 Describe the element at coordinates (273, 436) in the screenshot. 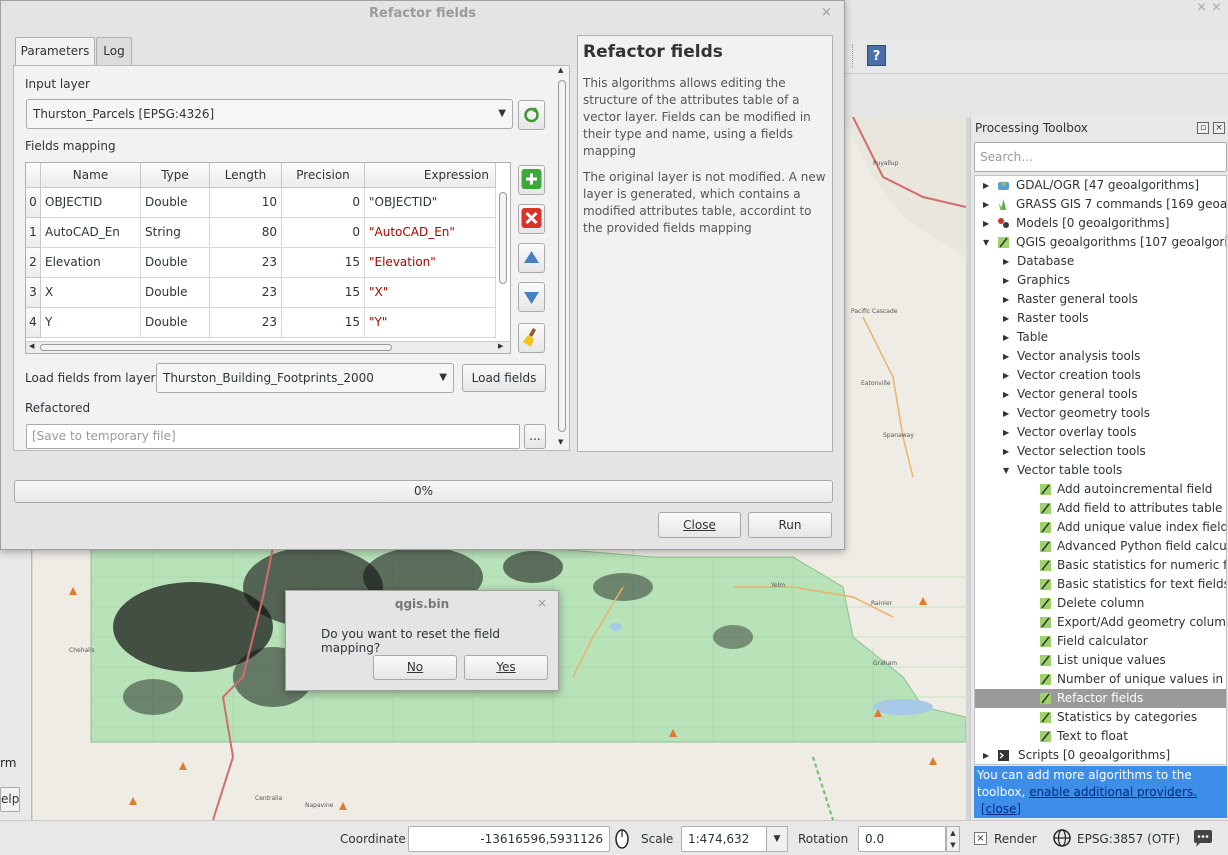

I see `output-file-input: [Save to temporary file]` at that location.